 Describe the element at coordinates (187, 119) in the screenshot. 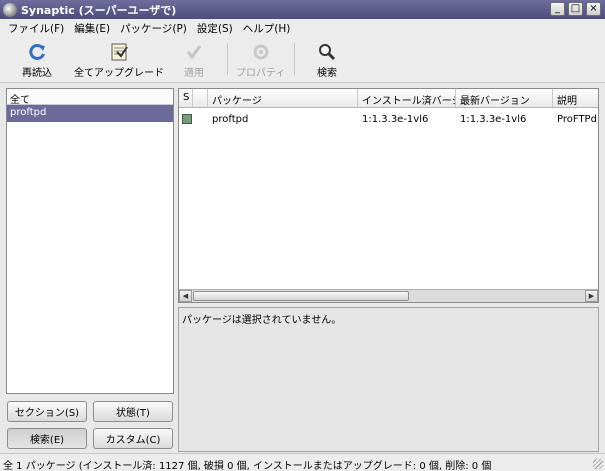

I see `installed-status-icon` at that location.